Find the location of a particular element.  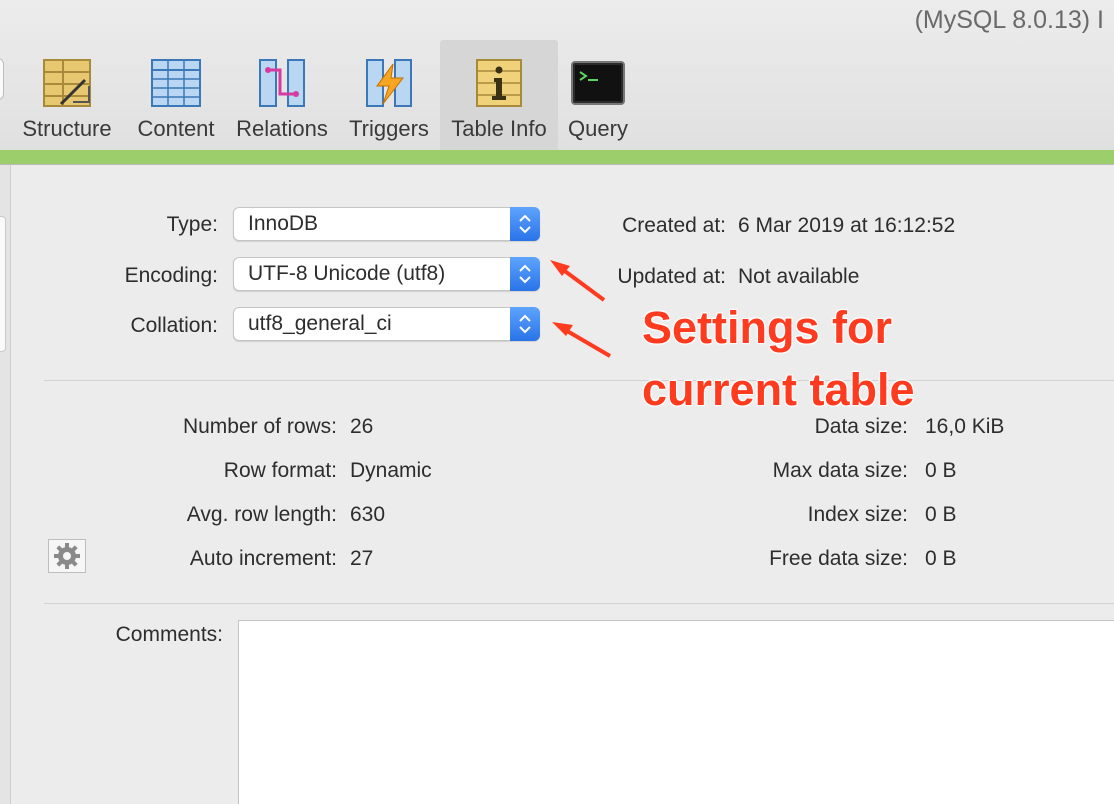

sidebar-list-edge is located at coordinates (3, 284).